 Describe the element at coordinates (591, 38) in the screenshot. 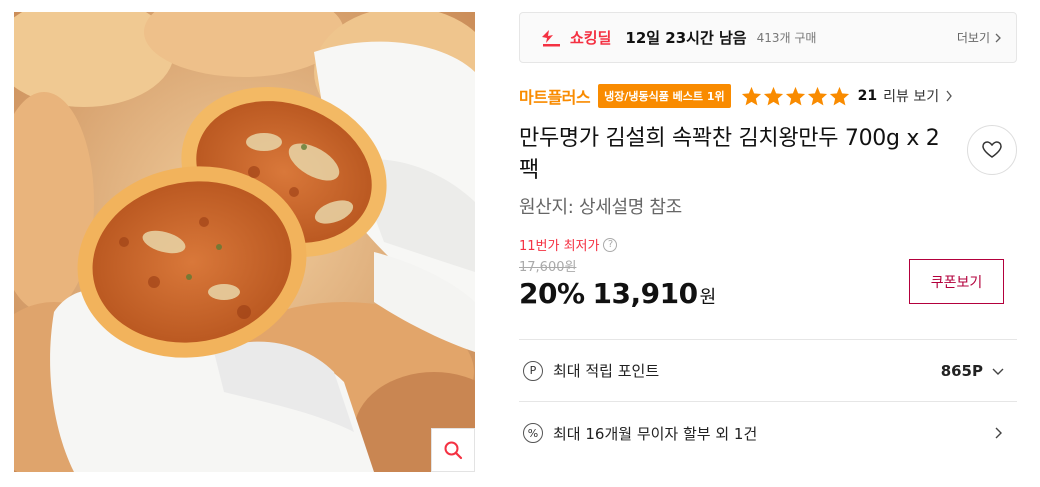

I see `deal-name: 쇼킹딜` at that location.